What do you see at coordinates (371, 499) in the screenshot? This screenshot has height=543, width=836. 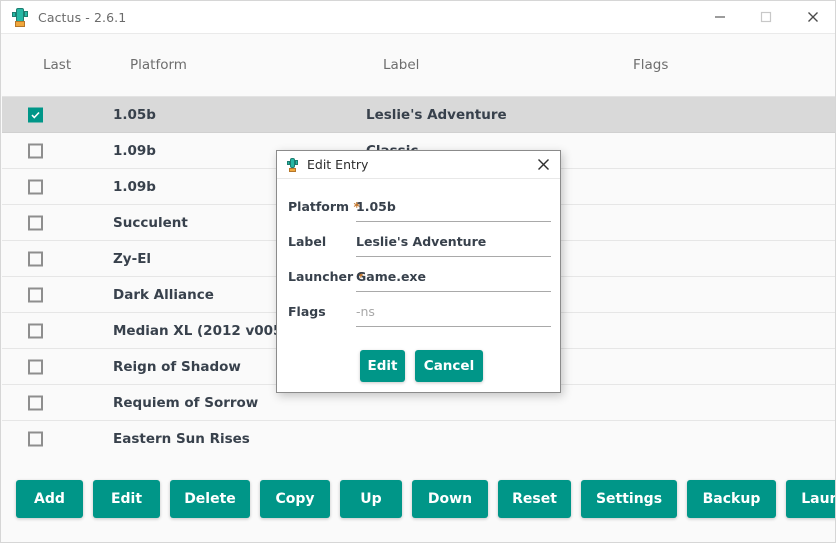 I see `up-button: Up` at bounding box center [371, 499].